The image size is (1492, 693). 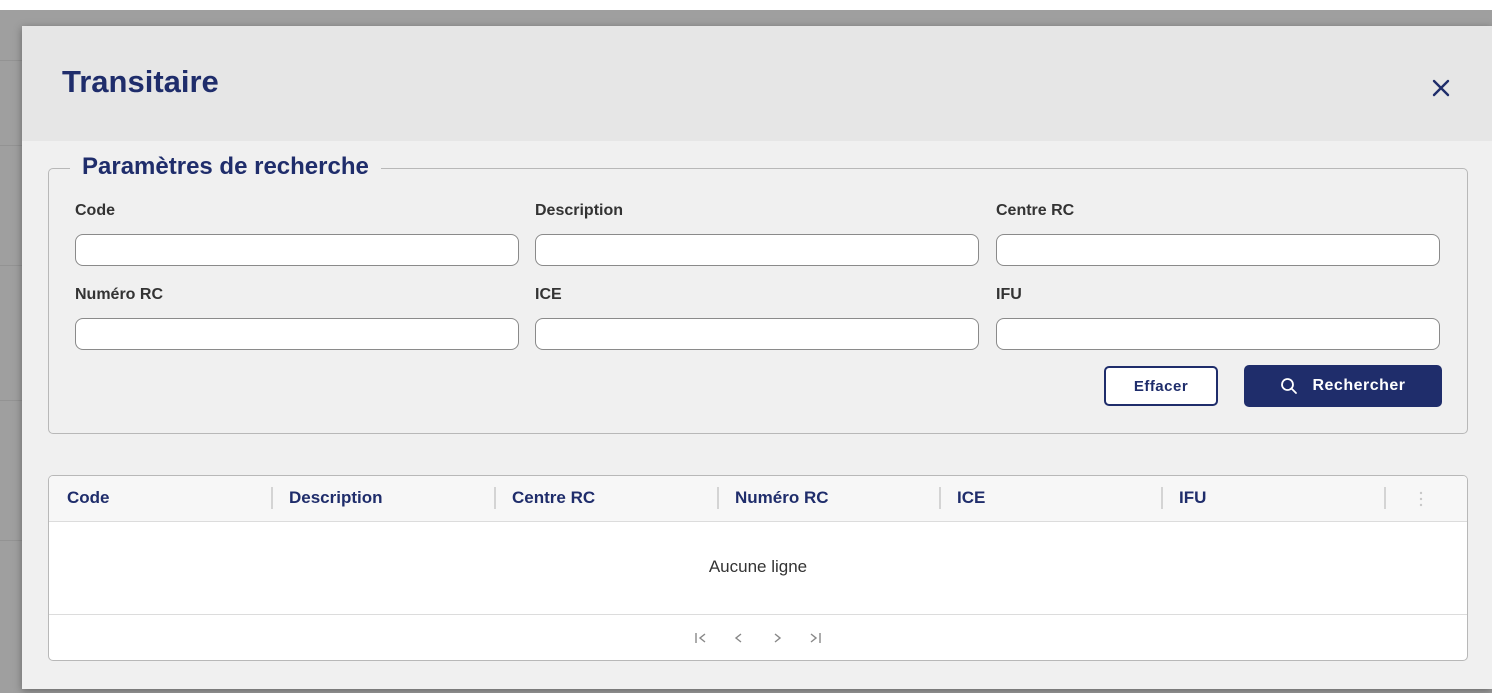 What do you see at coordinates (1009, 294) in the screenshot?
I see `ifu-label: IFU` at bounding box center [1009, 294].